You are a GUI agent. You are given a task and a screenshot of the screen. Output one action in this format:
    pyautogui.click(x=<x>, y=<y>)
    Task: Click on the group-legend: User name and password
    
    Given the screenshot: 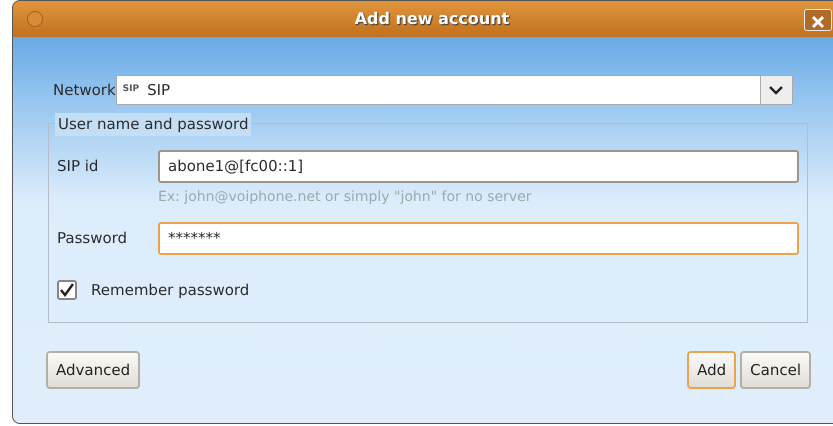 What is the action you would take?
    pyautogui.click(x=153, y=124)
    